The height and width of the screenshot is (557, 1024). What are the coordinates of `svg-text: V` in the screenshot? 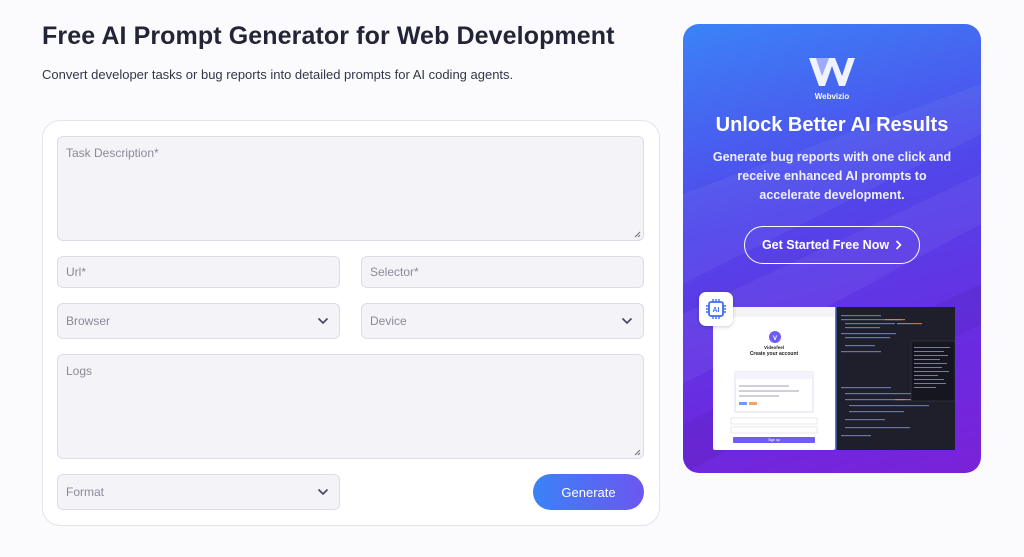 It's located at (775, 339).